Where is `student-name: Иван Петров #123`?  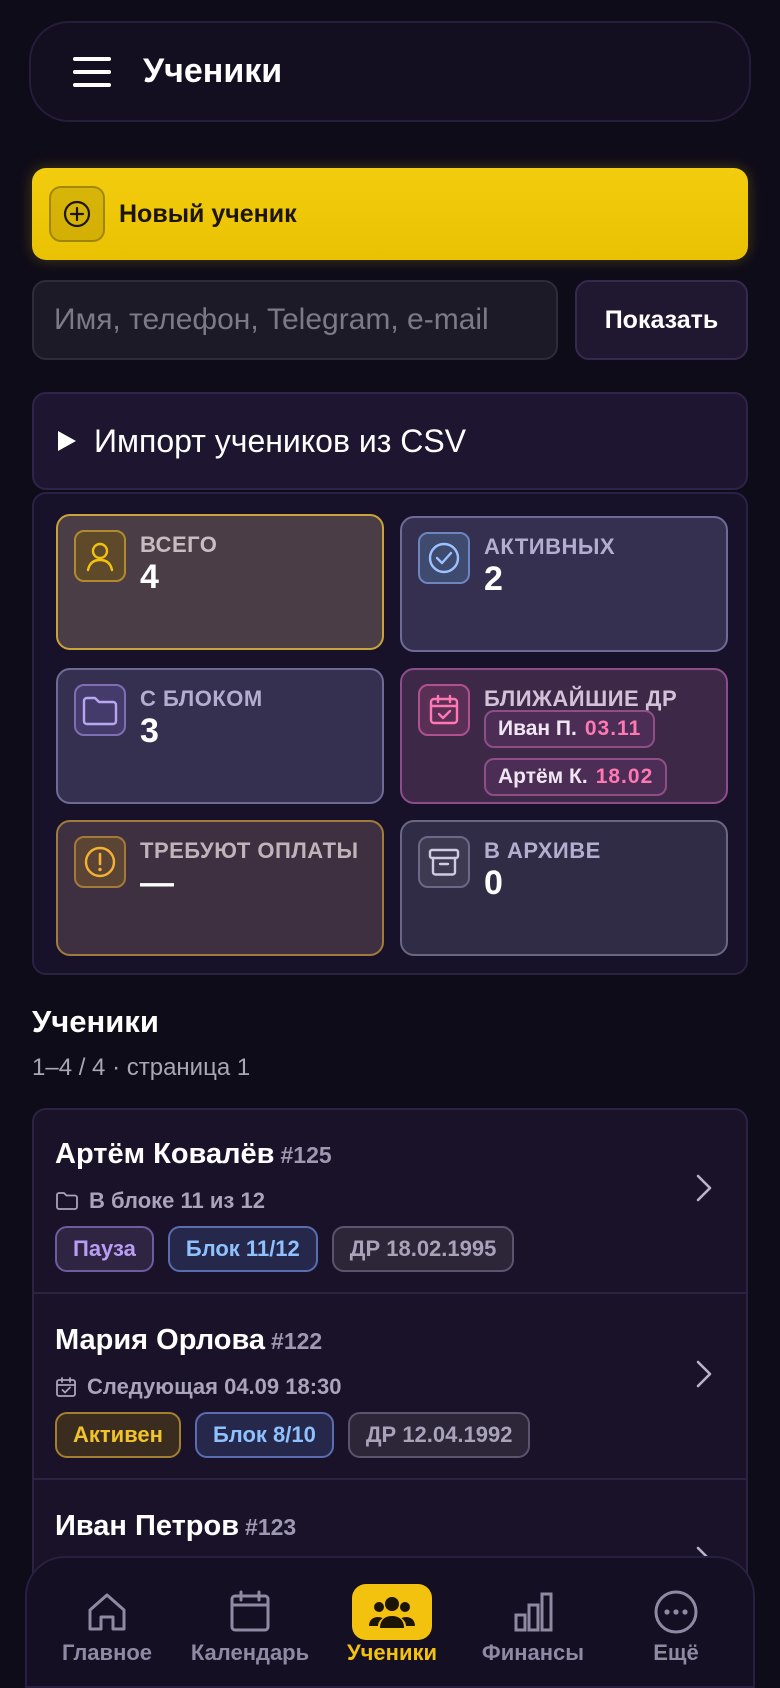
student-name: Иван Петров #123 is located at coordinates (175, 1526).